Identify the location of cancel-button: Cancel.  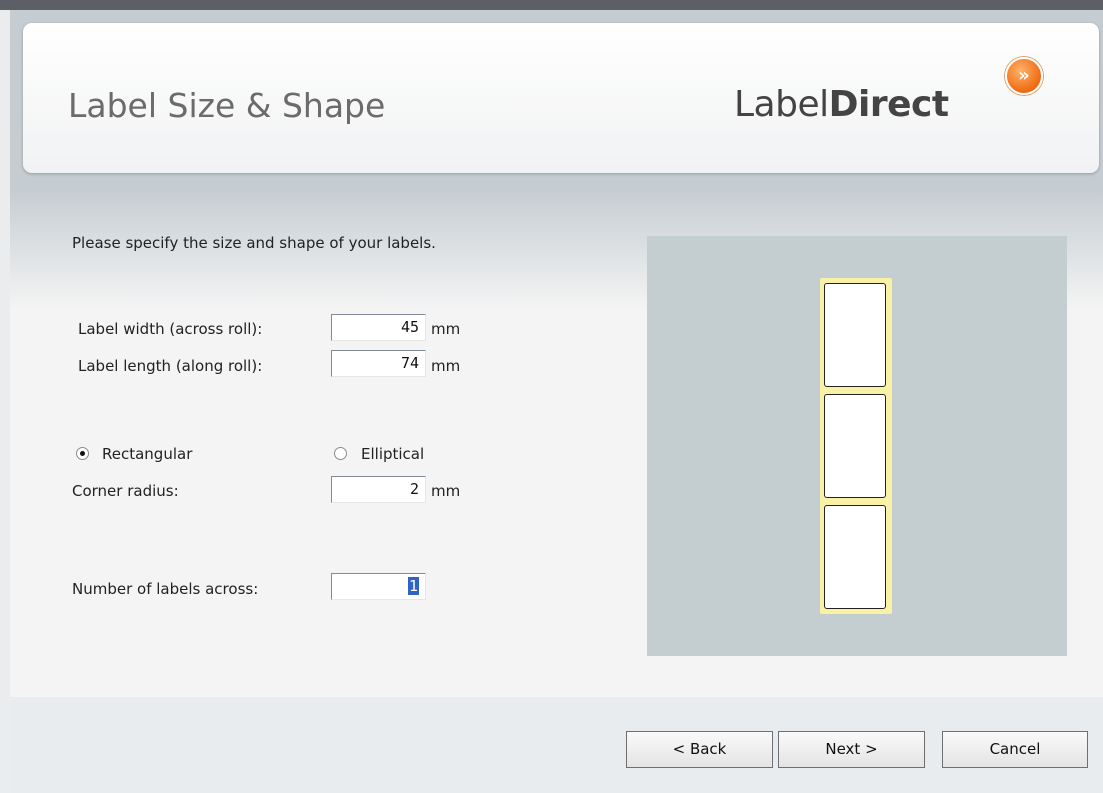
(1015, 749).